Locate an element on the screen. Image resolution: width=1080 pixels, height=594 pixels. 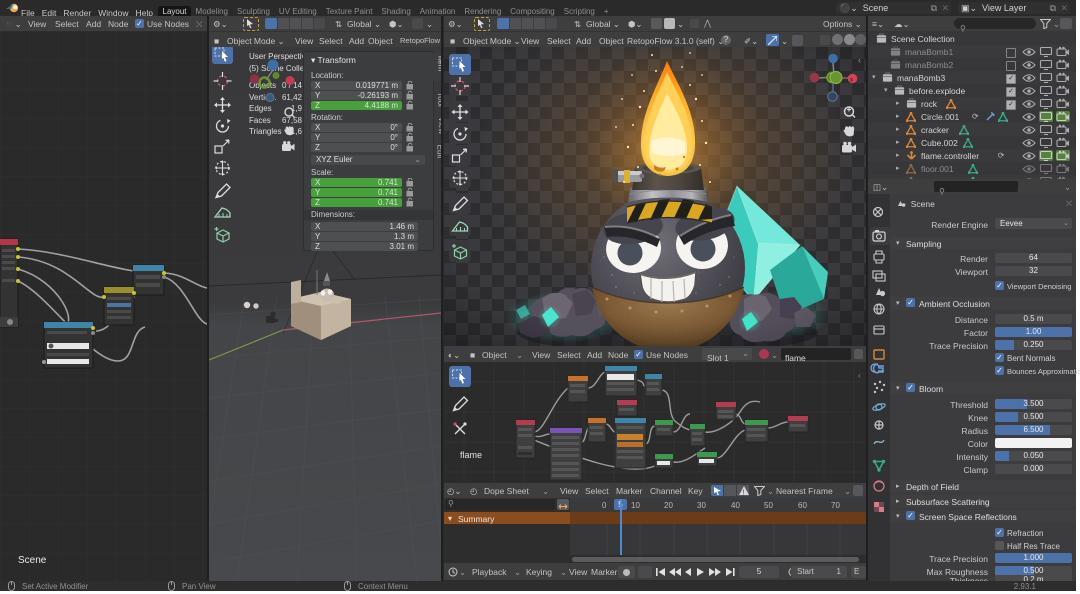
svg-text: x is located at coordinates (851, 81).